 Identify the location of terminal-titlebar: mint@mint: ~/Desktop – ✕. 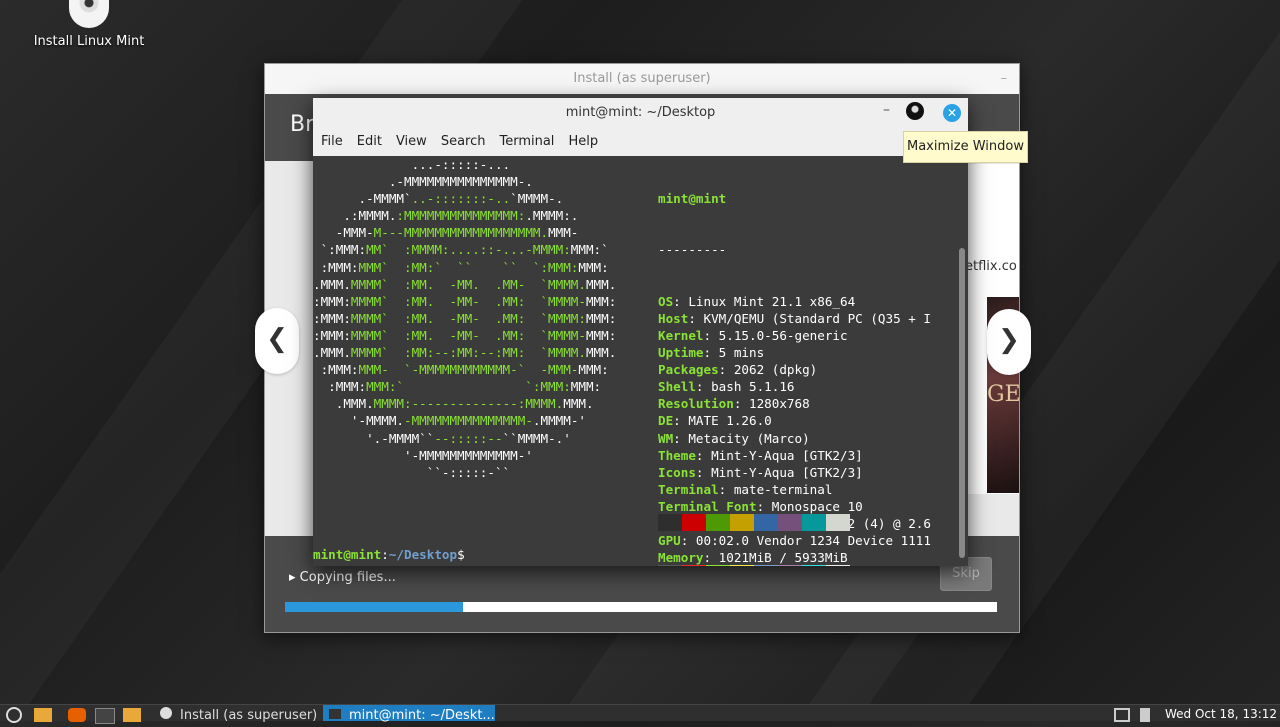
(640, 113).